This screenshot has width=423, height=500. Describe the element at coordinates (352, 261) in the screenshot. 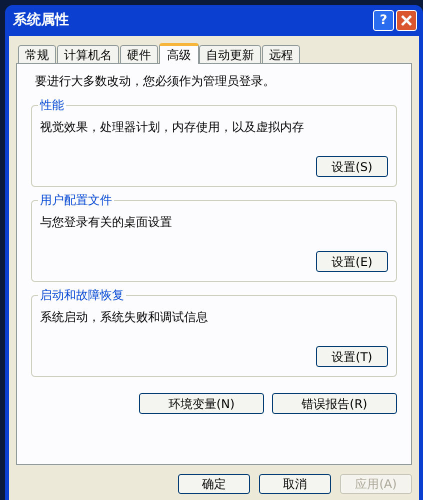

I see `settings-button: 设置(E)` at that location.